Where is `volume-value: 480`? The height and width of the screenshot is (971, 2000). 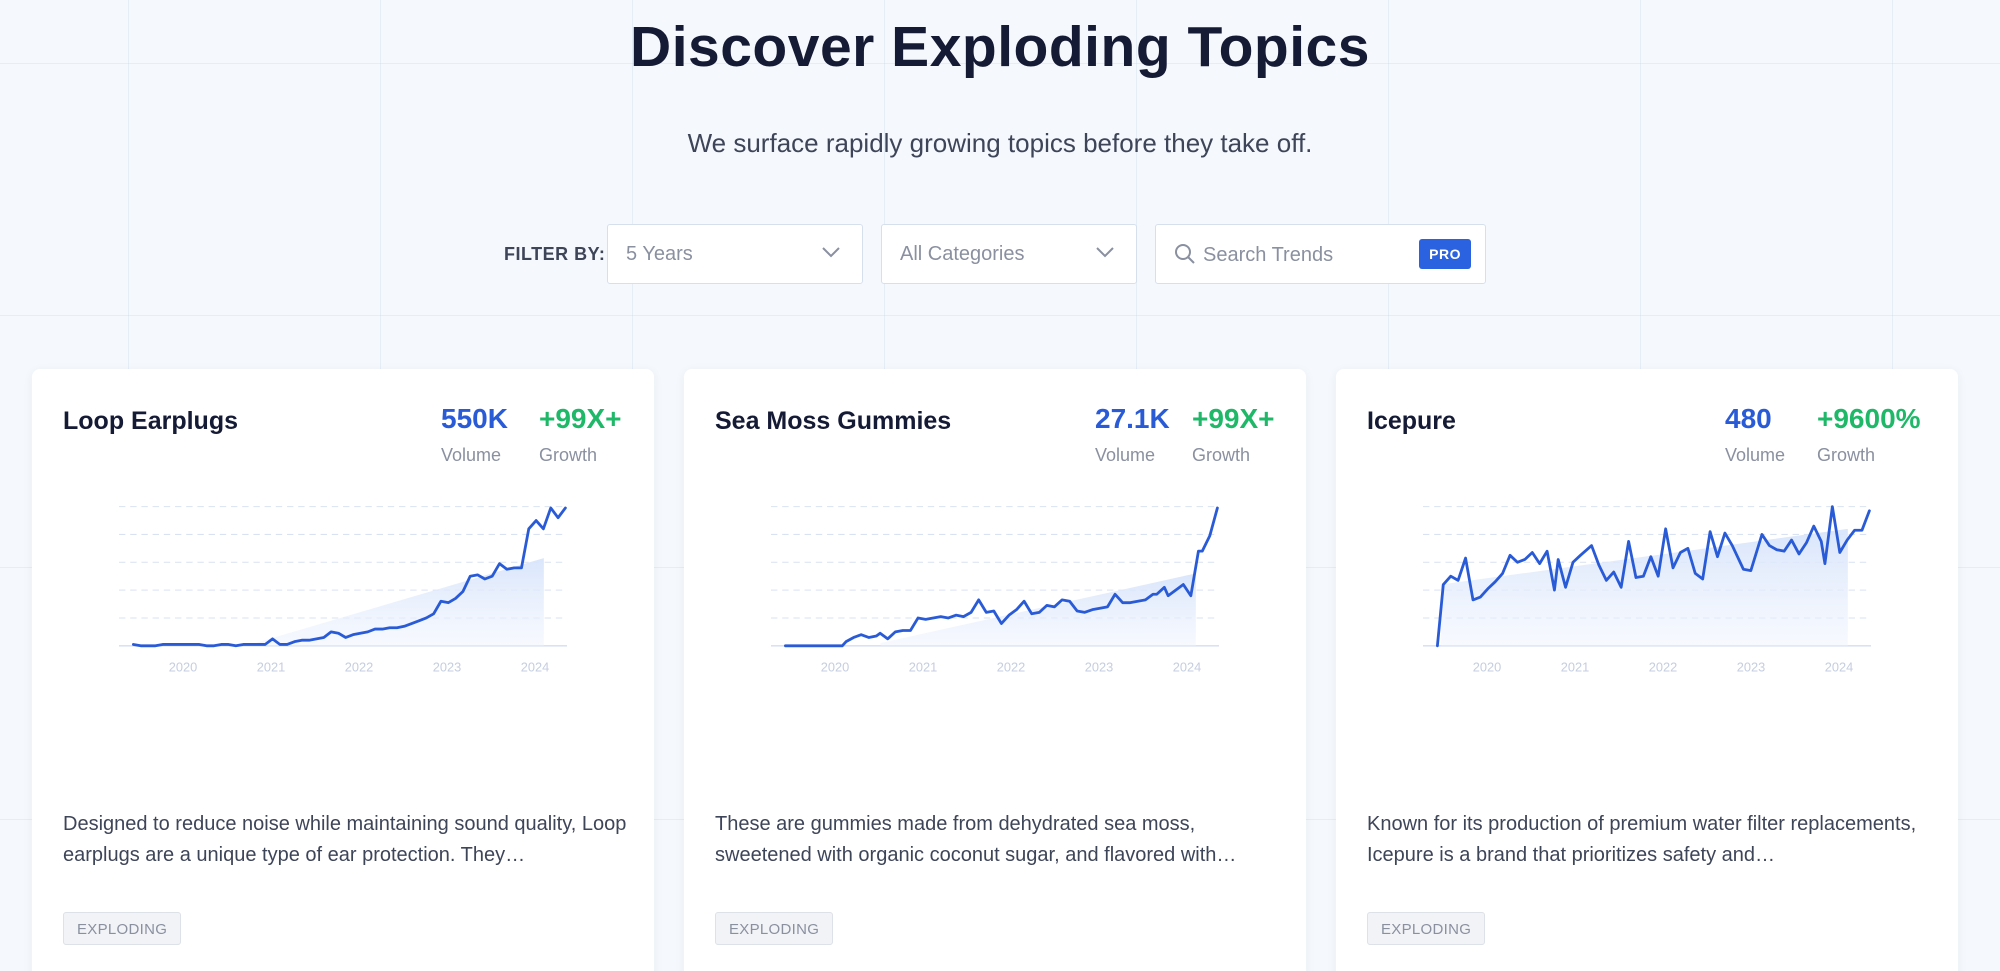
volume-value: 480 is located at coordinates (1748, 418).